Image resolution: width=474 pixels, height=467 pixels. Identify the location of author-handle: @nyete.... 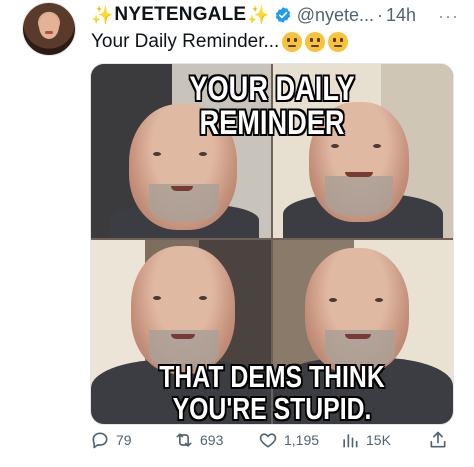
(335, 15).